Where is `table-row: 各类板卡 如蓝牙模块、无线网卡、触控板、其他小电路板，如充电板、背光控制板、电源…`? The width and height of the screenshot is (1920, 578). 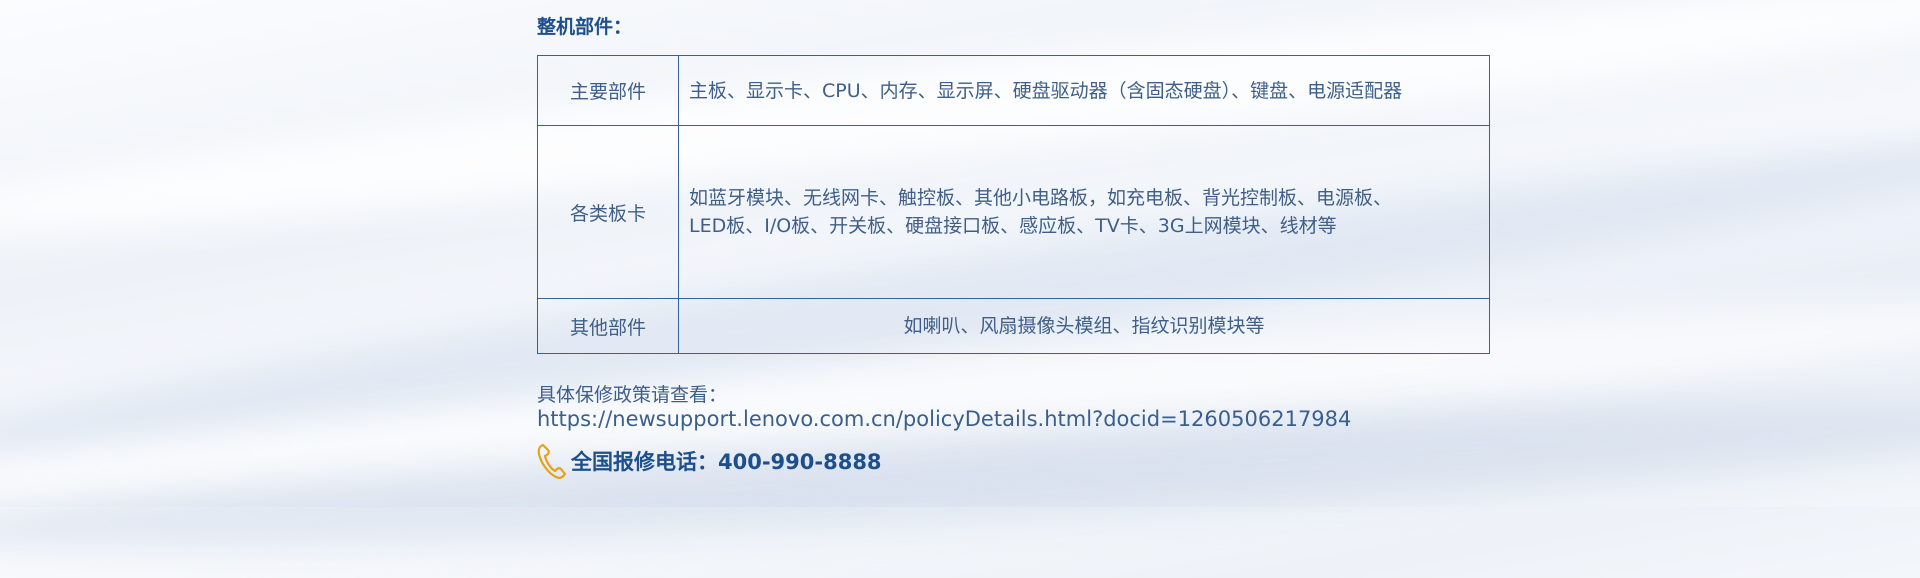 table-row: 各类板卡 如蓝牙模块、无线网卡、触控板、其他小电路板，如充电板、背光控制板、电源… is located at coordinates (1013, 212).